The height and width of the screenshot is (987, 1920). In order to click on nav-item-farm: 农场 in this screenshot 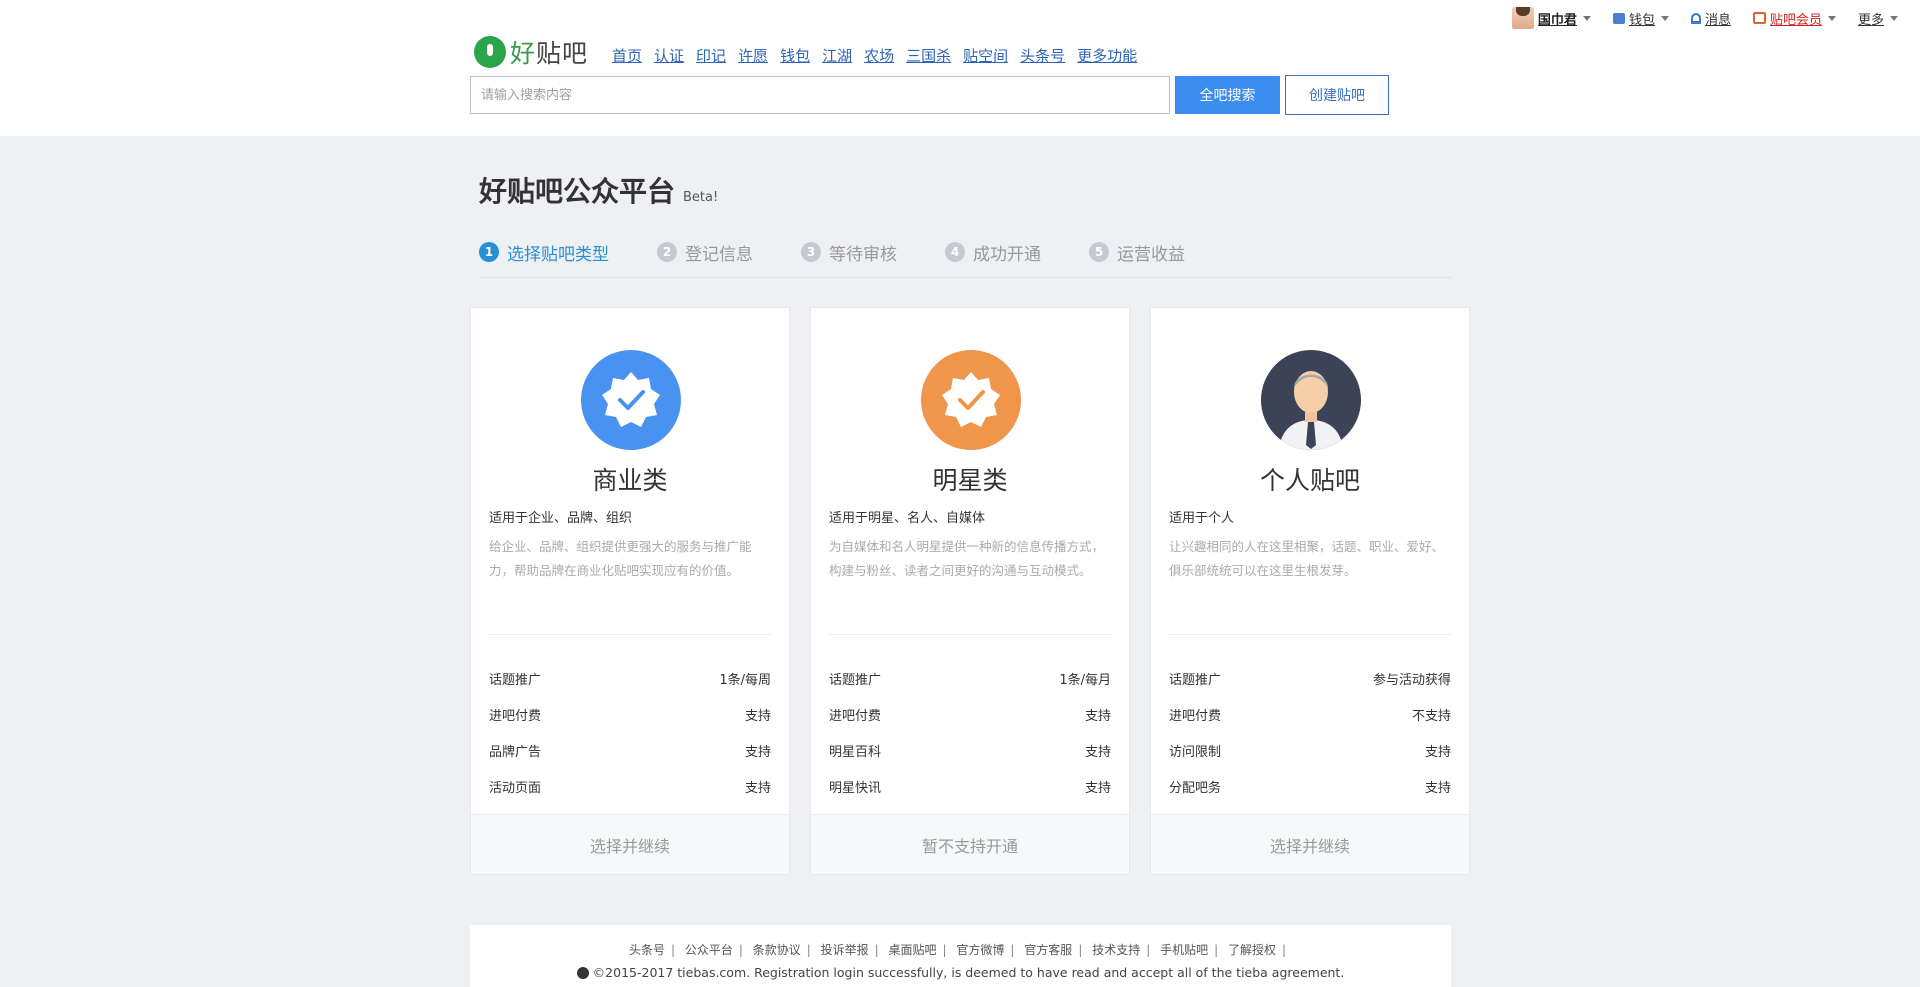, I will do `click(879, 55)`.